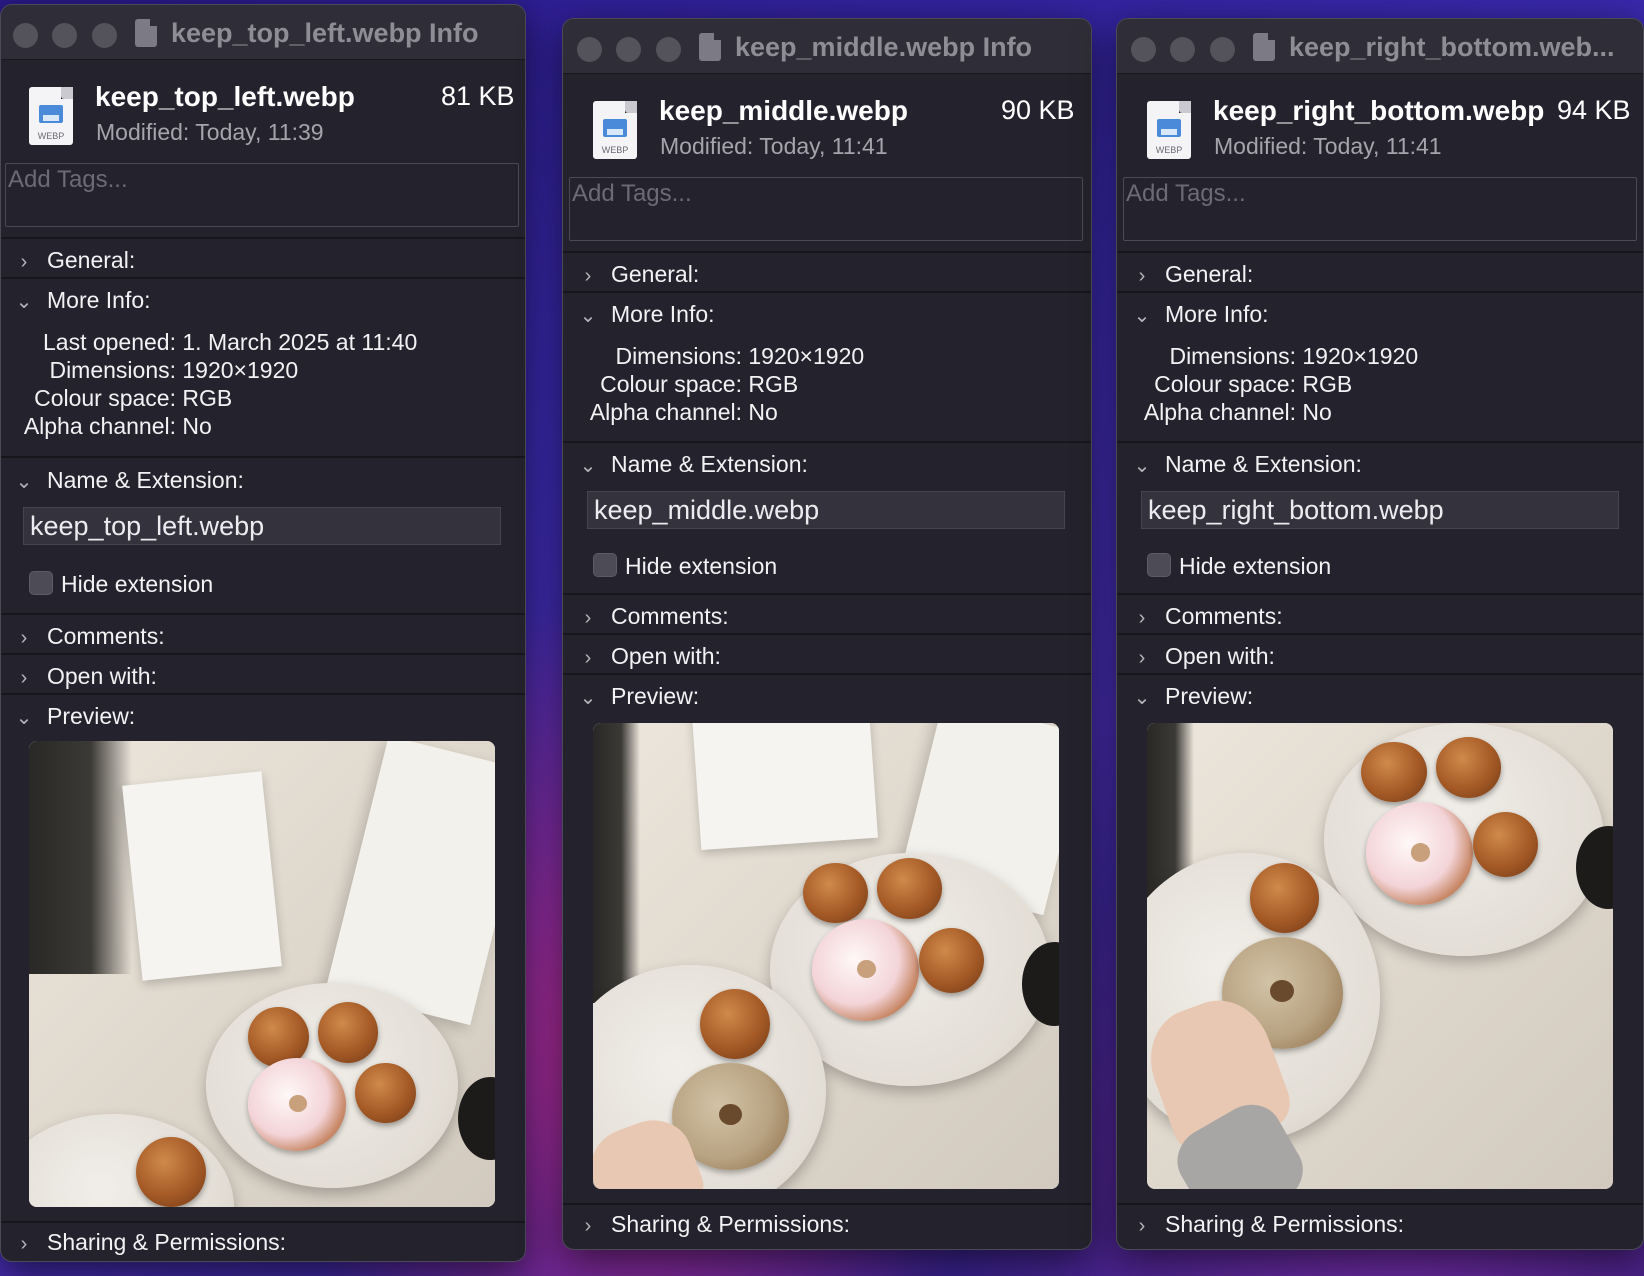 The image size is (1644, 1276). I want to click on file-name: keep_top_left.webp, so click(225, 96).